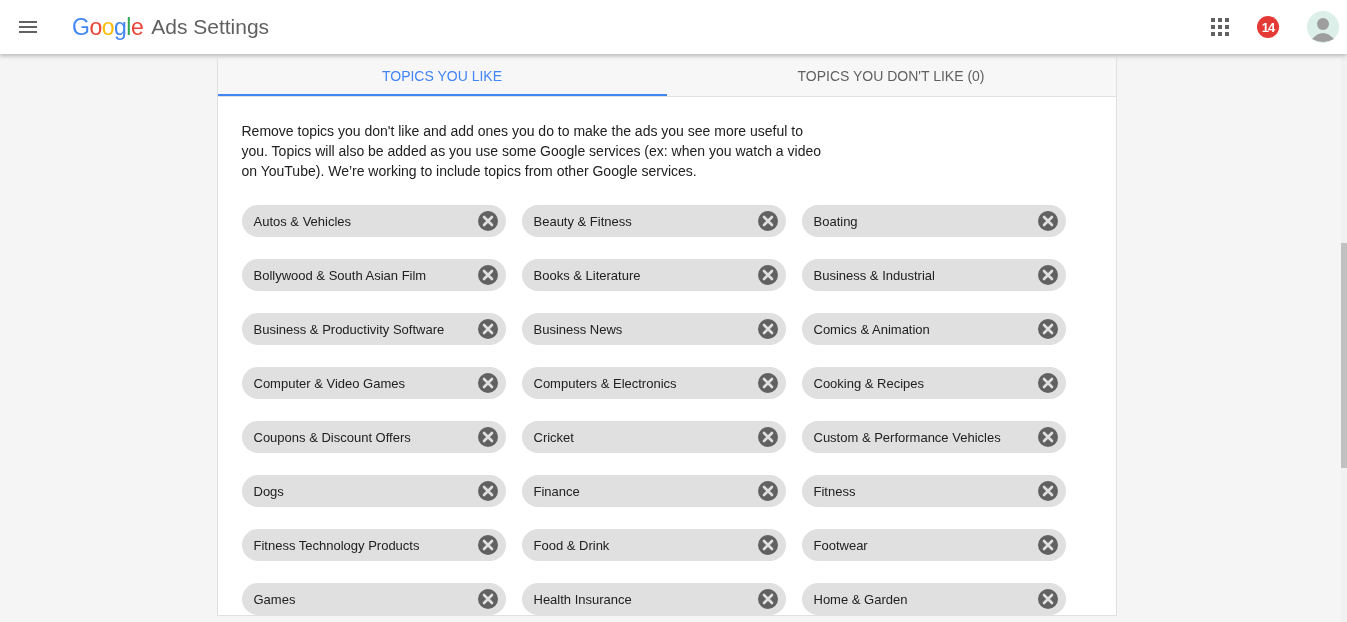  I want to click on topic-label: Coupons & Discount Offers, so click(332, 437).